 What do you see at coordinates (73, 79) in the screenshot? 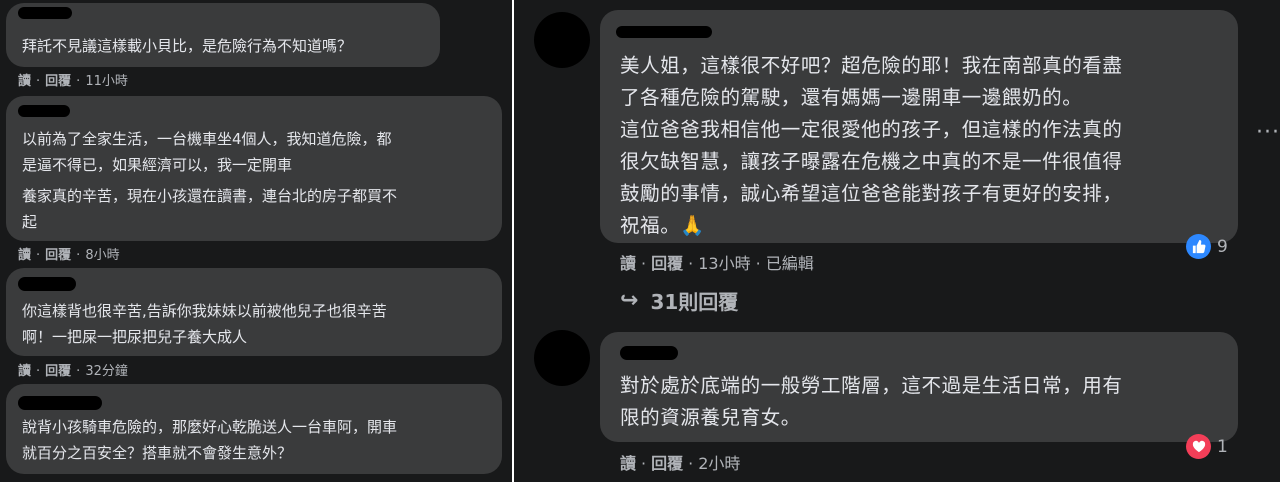
I see `comment-actions: 讀 · 回覆 · 11小時` at bounding box center [73, 79].